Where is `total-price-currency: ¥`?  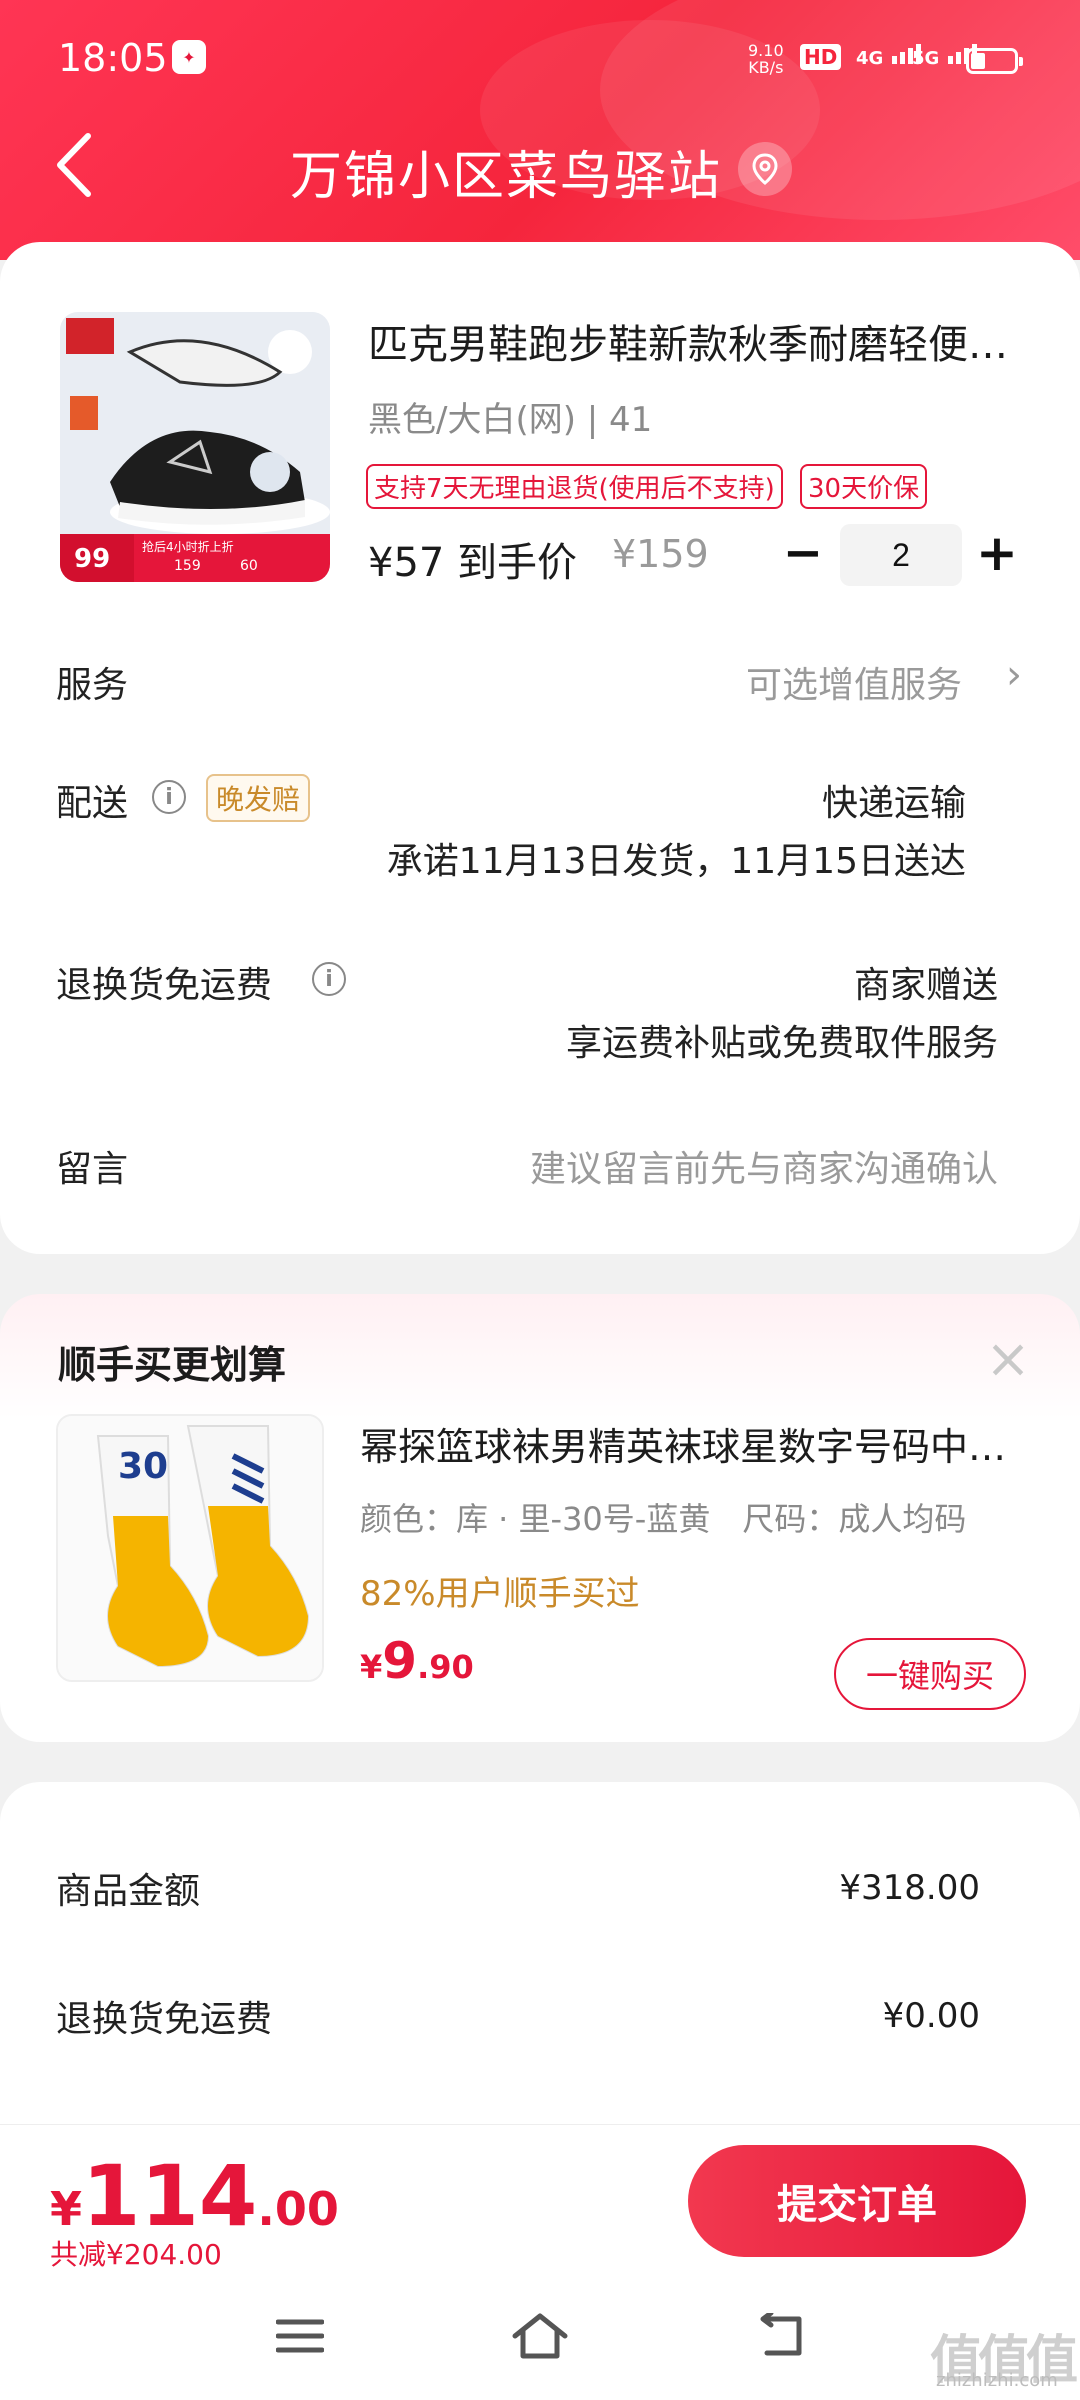 total-price-currency: ¥ is located at coordinates (66, 2209).